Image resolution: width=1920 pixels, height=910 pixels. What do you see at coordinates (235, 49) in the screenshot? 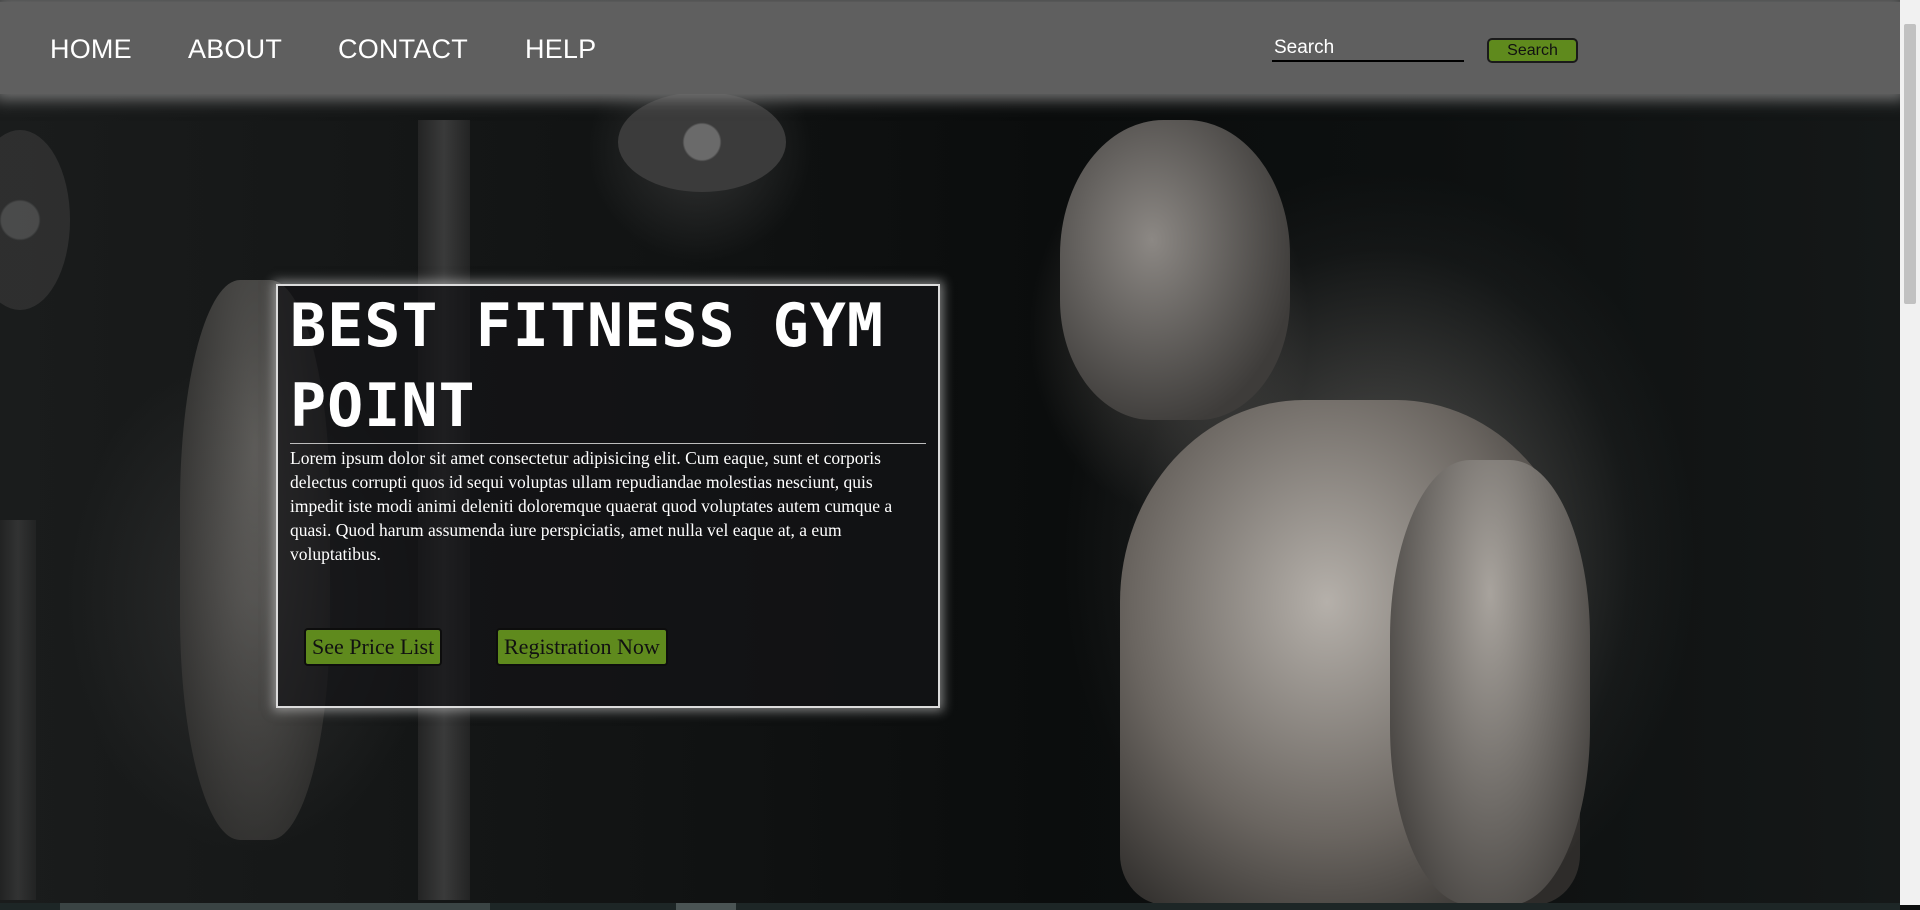
I see `nav-about-link: ABOUT` at bounding box center [235, 49].